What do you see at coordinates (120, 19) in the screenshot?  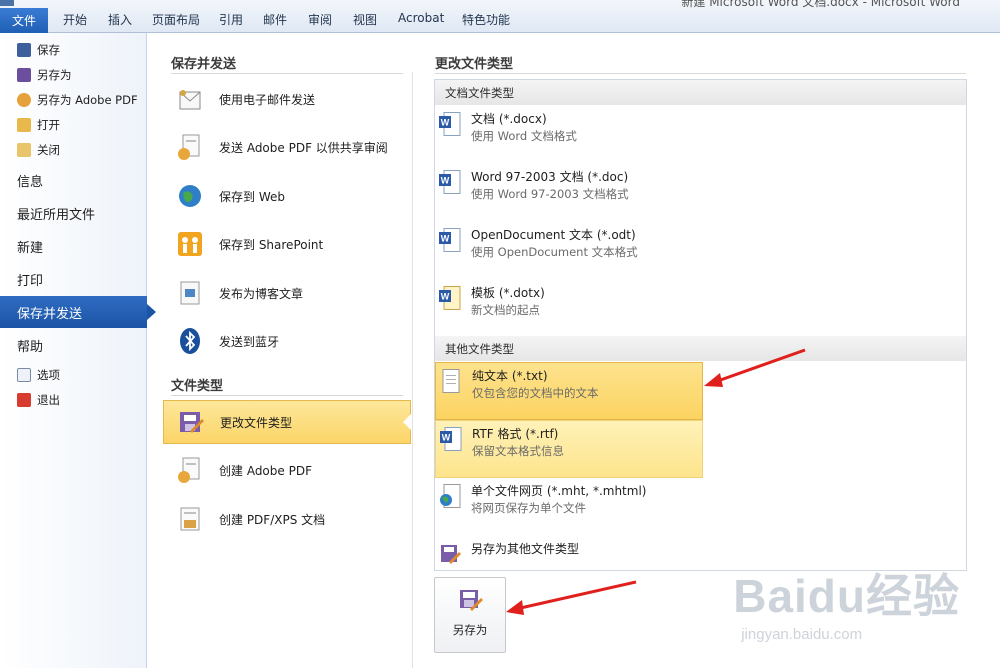 I see `tab-insert: 插入` at bounding box center [120, 19].